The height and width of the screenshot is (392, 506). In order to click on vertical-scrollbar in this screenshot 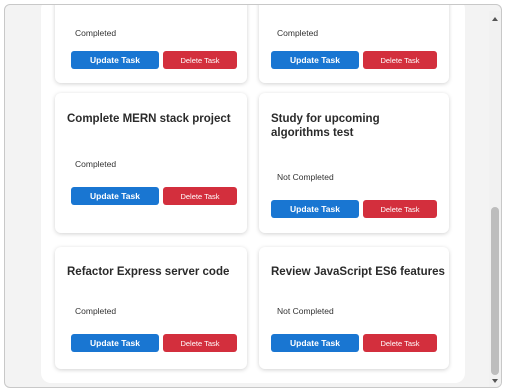, I will do `click(495, 199)`.